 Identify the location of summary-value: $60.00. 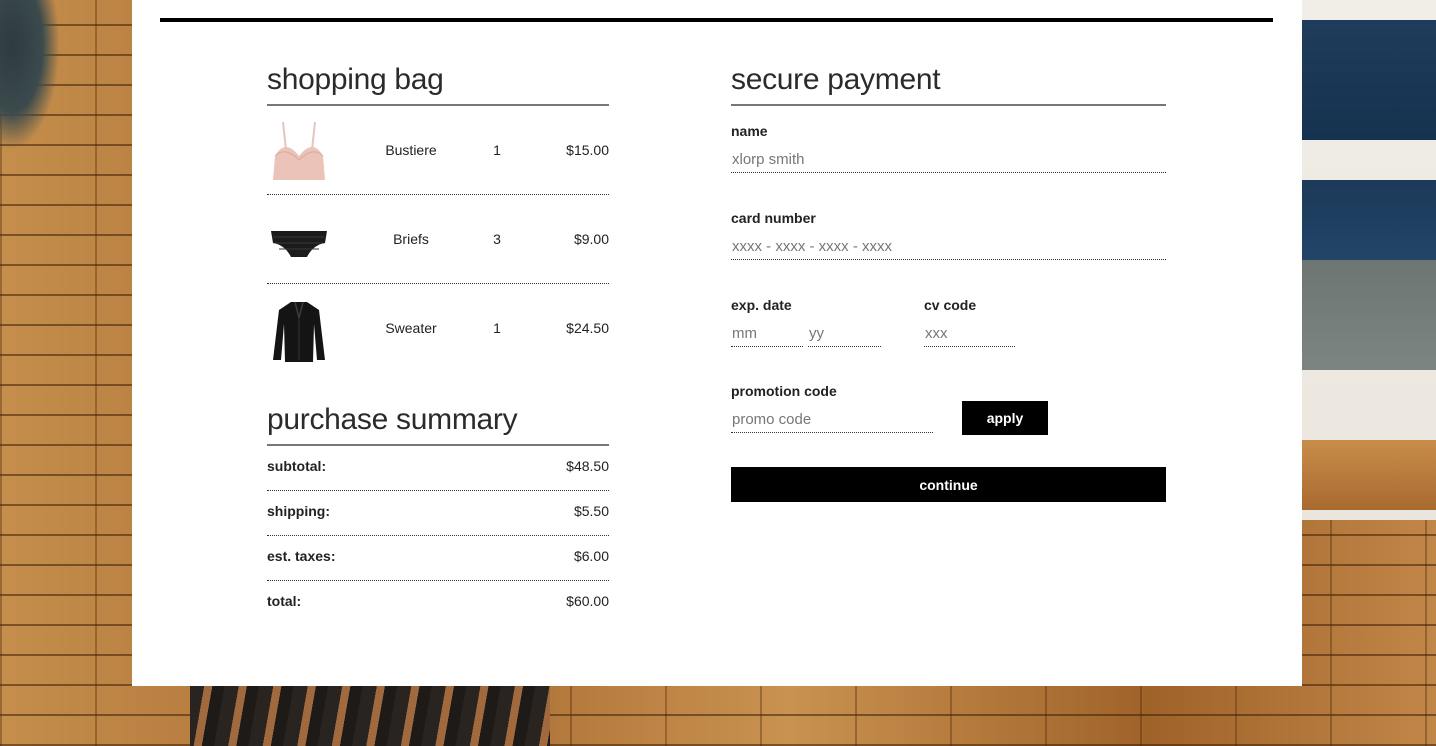
(587, 601).